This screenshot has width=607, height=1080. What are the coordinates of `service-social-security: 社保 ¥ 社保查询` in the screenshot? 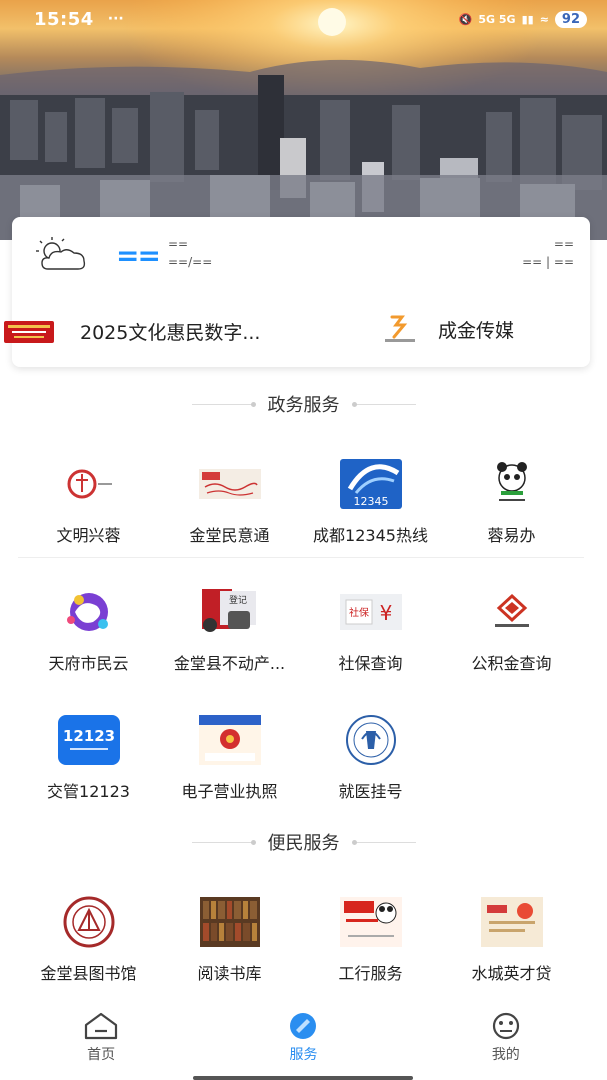 It's located at (370, 634).